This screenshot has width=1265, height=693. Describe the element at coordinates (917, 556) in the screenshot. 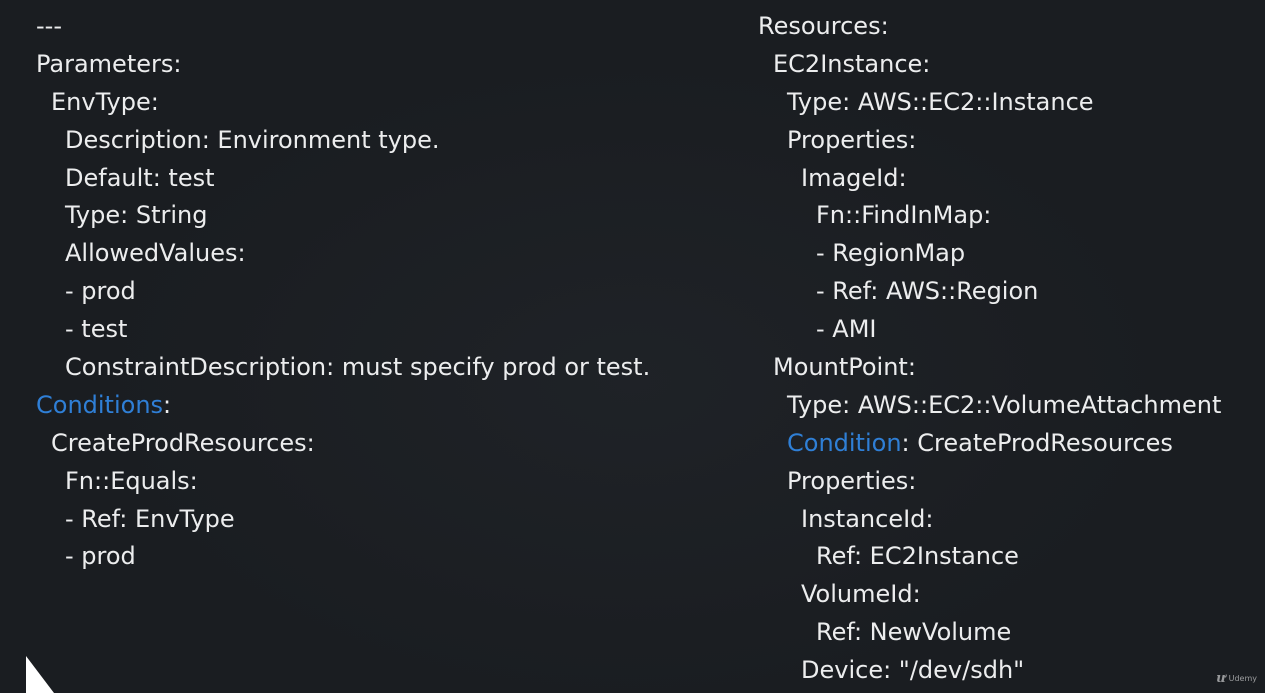

I see `yaml-ref-ec2instance: Ref: EC2Instance` at that location.